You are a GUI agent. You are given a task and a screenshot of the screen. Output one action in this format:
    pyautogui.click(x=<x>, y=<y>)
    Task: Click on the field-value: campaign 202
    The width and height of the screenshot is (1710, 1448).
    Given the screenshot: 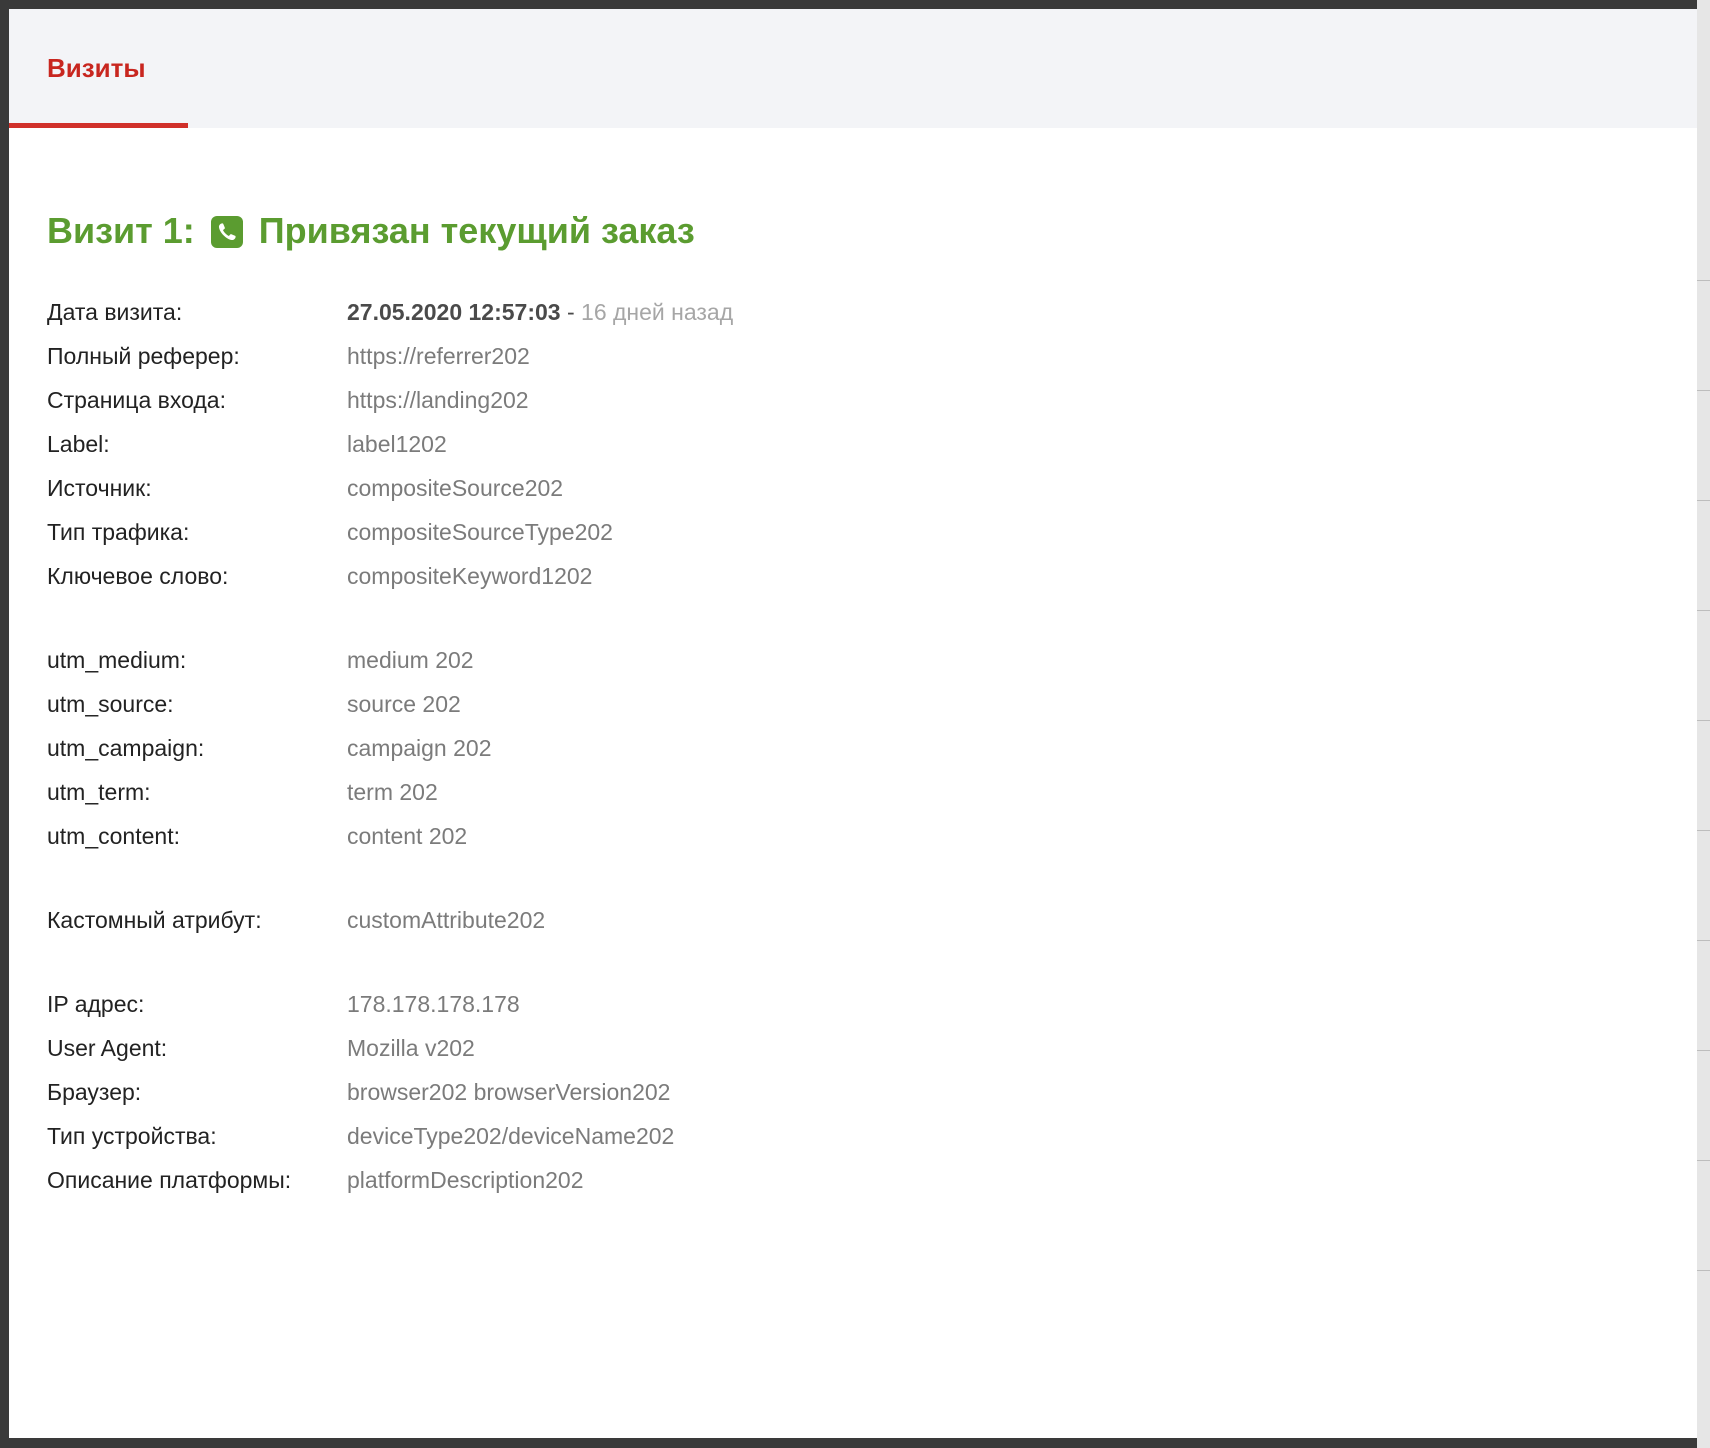 What is the action you would take?
    pyautogui.click(x=419, y=747)
    